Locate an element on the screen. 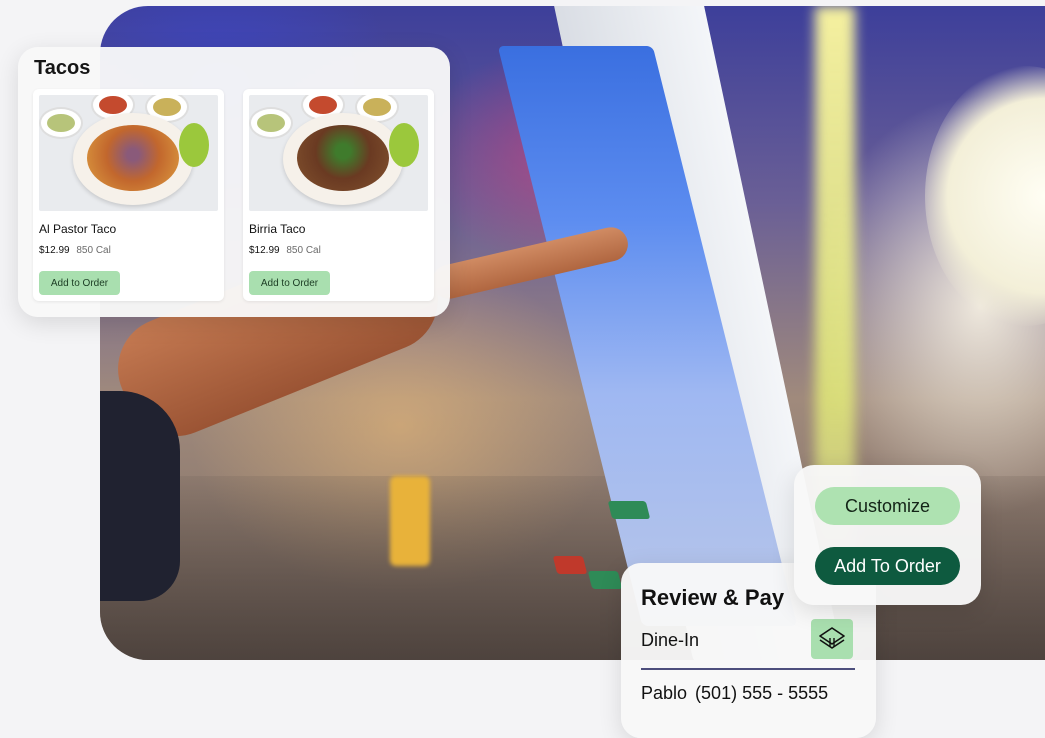 The height and width of the screenshot is (738, 1045). dine-in-tray-icon is located at coordinates (832, 639).